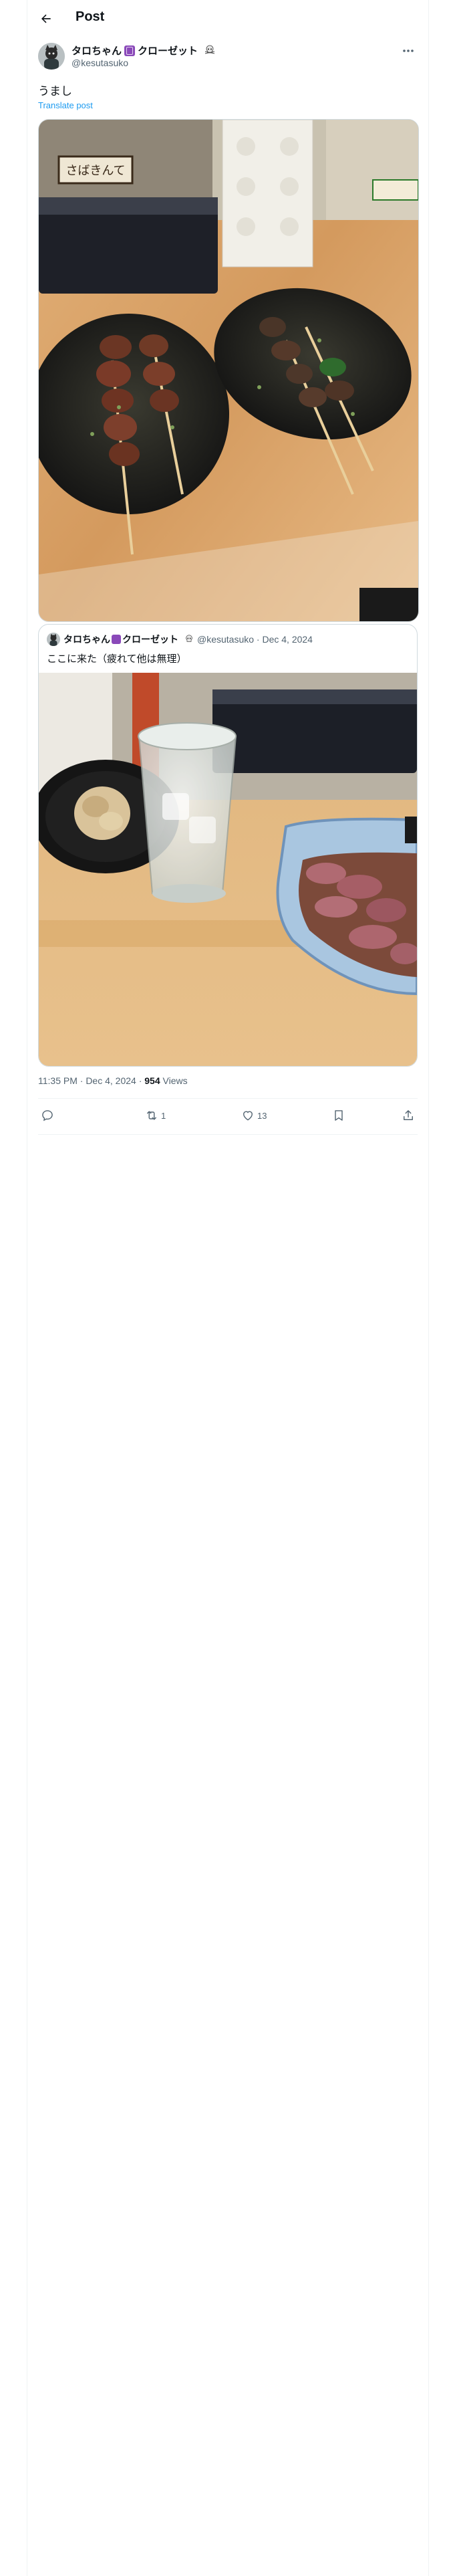  I want to click on share-icon, so click(408, 1115).